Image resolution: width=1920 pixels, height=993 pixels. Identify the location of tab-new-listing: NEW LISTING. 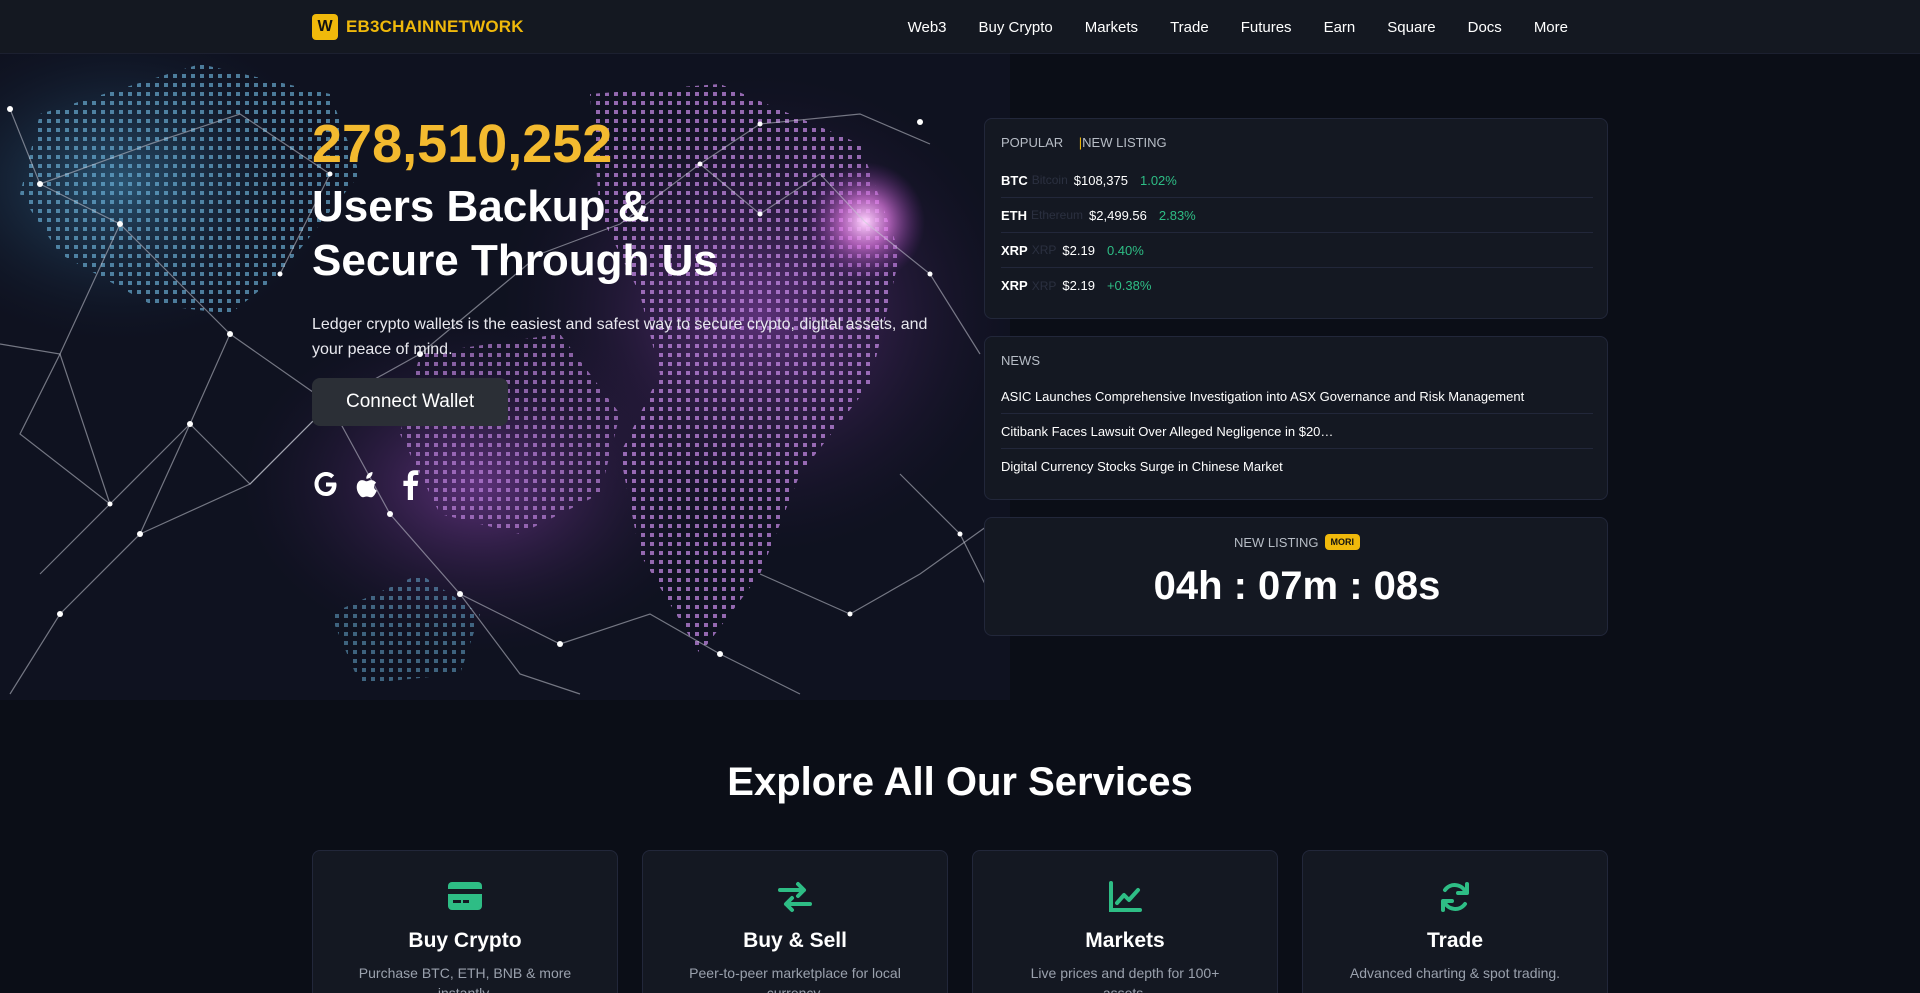
(1124, 142).